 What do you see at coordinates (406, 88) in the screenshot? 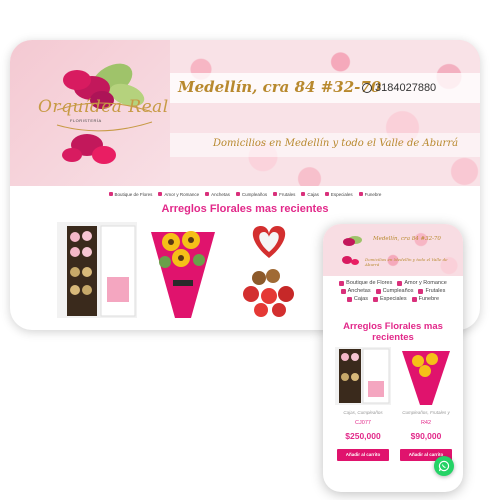
I see `phone-number: 3184027880` at bounding box center [406, 88].